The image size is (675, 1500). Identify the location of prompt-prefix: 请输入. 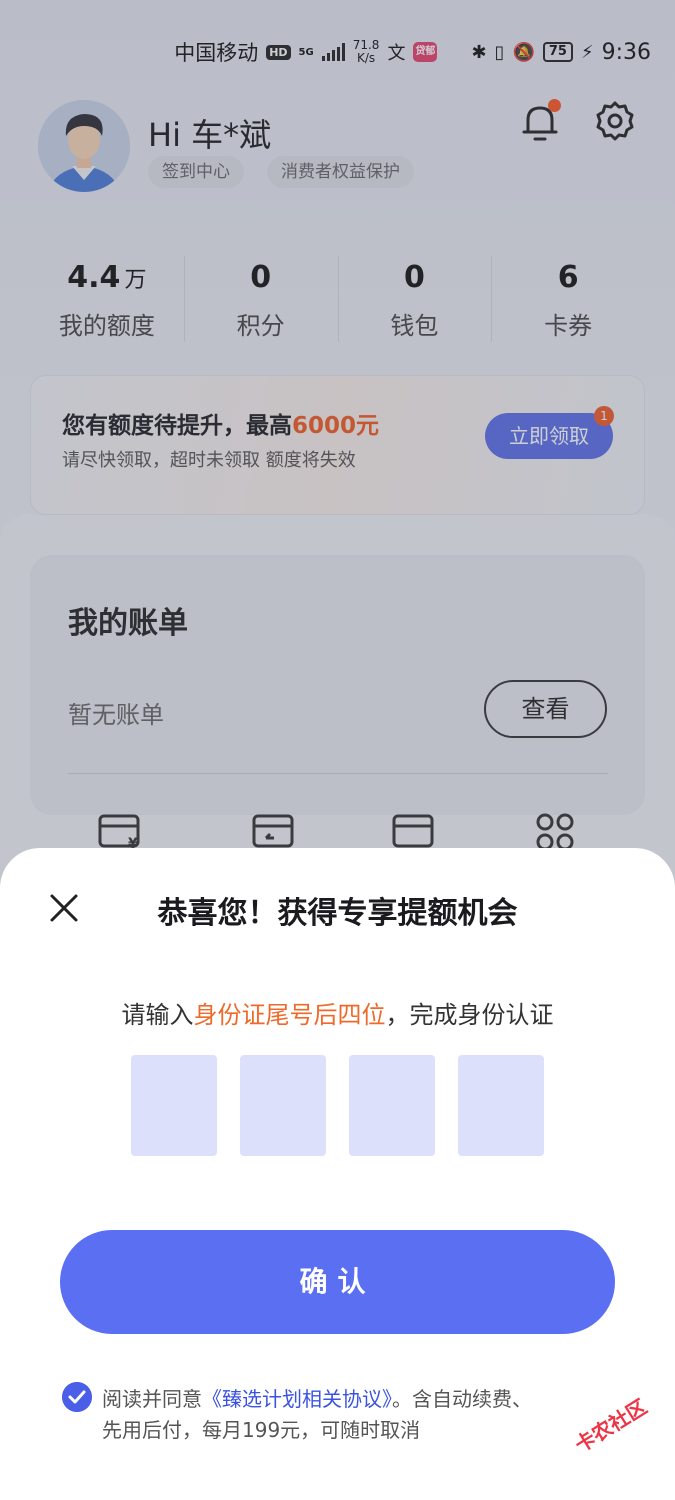
(157, 1015).